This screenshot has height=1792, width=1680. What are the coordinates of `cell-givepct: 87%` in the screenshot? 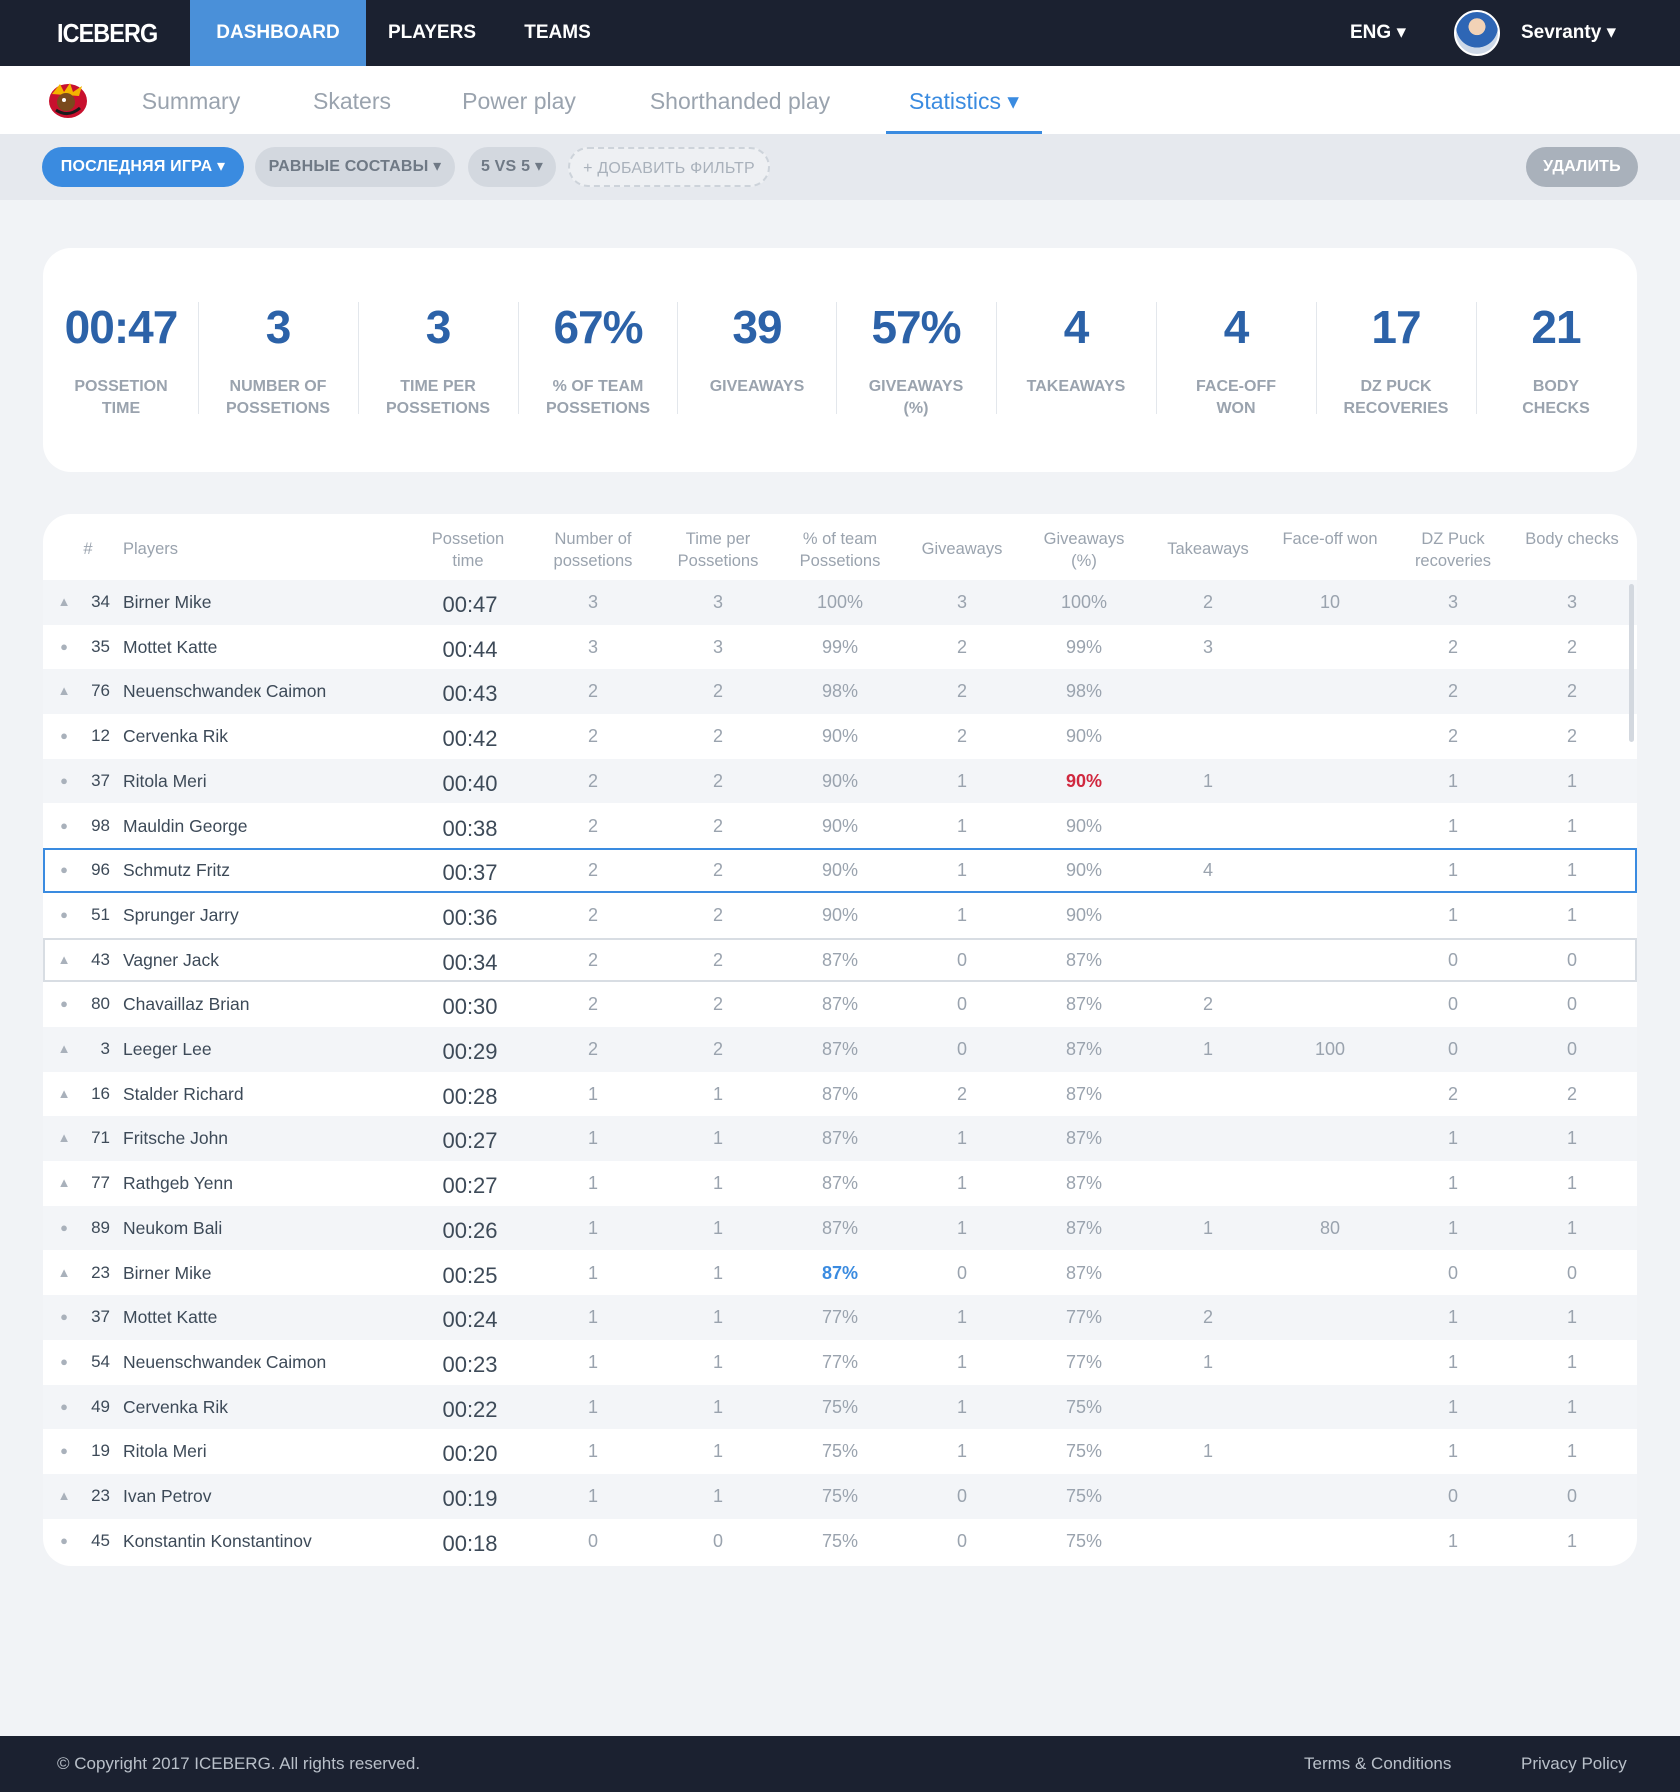 It's located at (1084, 1049).